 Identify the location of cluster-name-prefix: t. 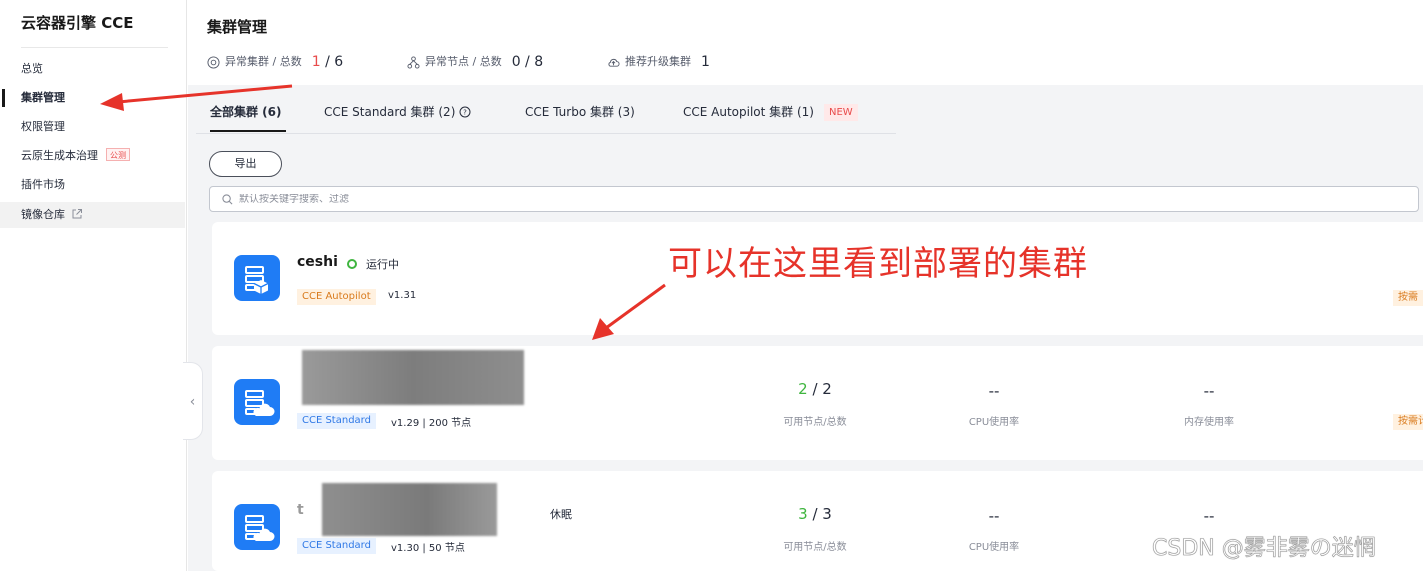
(300, 510).